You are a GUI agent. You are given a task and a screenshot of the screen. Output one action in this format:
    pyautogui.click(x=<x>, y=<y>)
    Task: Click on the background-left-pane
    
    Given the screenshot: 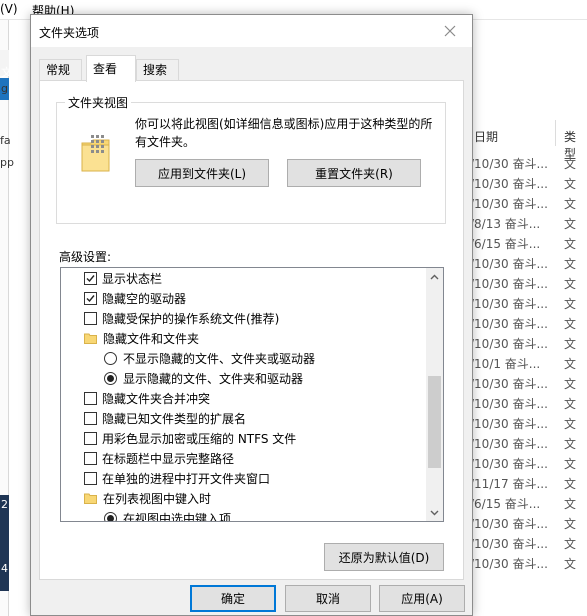 What is the action you would take?
    pyautogui.click(x=4, y=318)
    